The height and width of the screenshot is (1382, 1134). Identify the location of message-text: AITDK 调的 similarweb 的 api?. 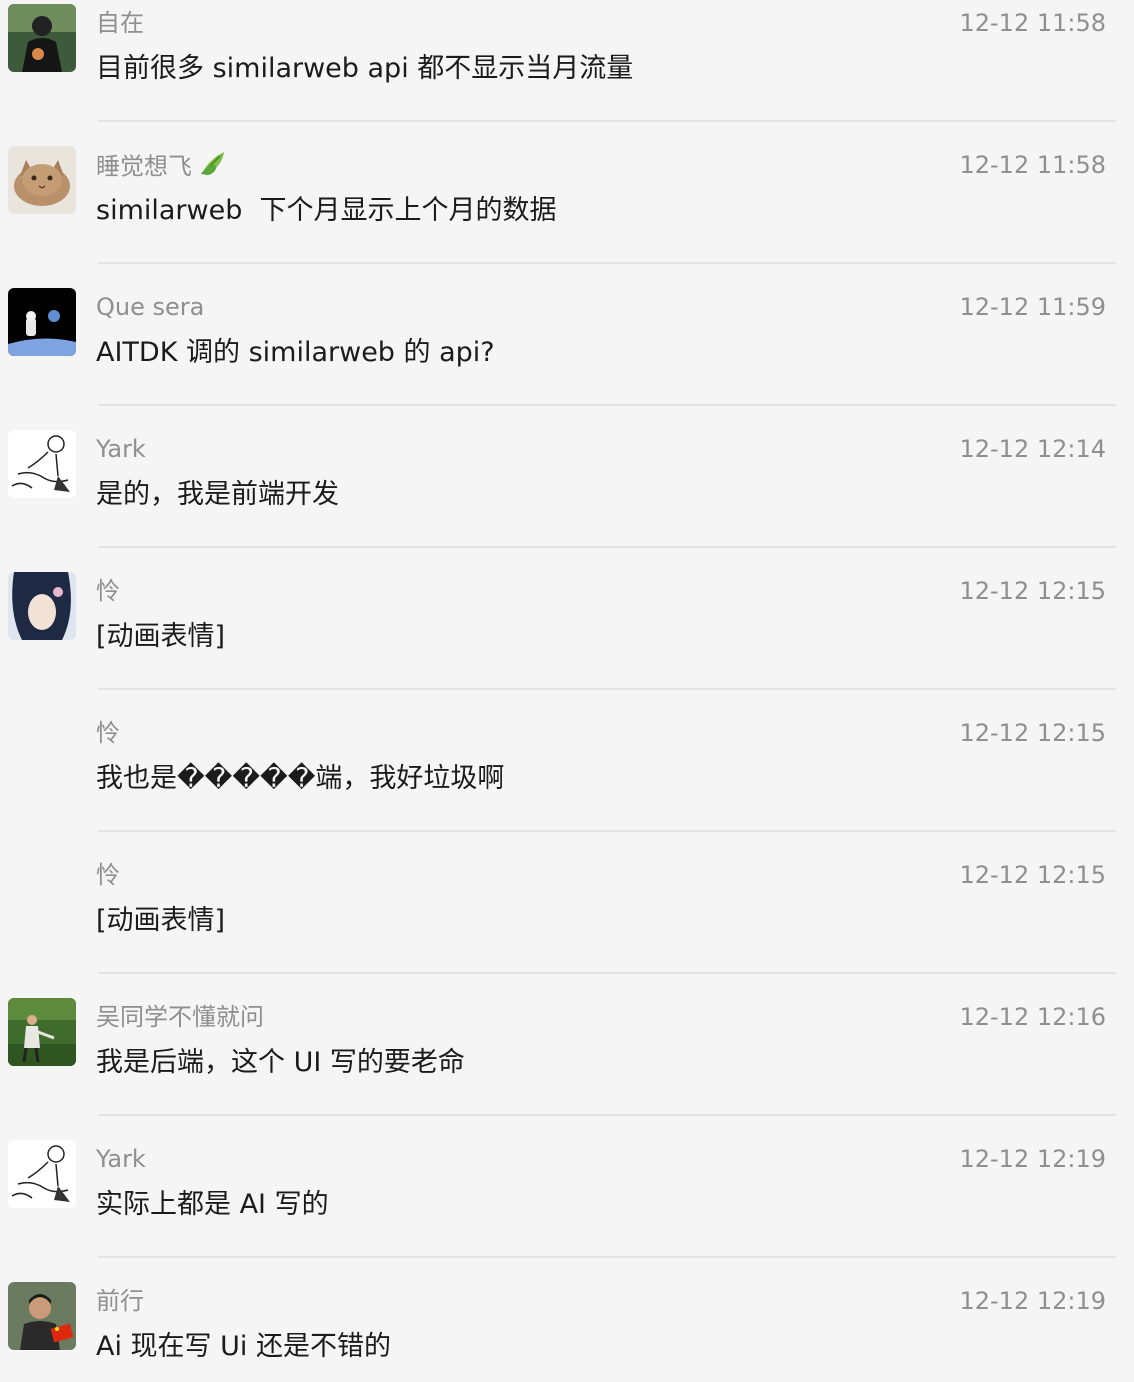
(295, 352).